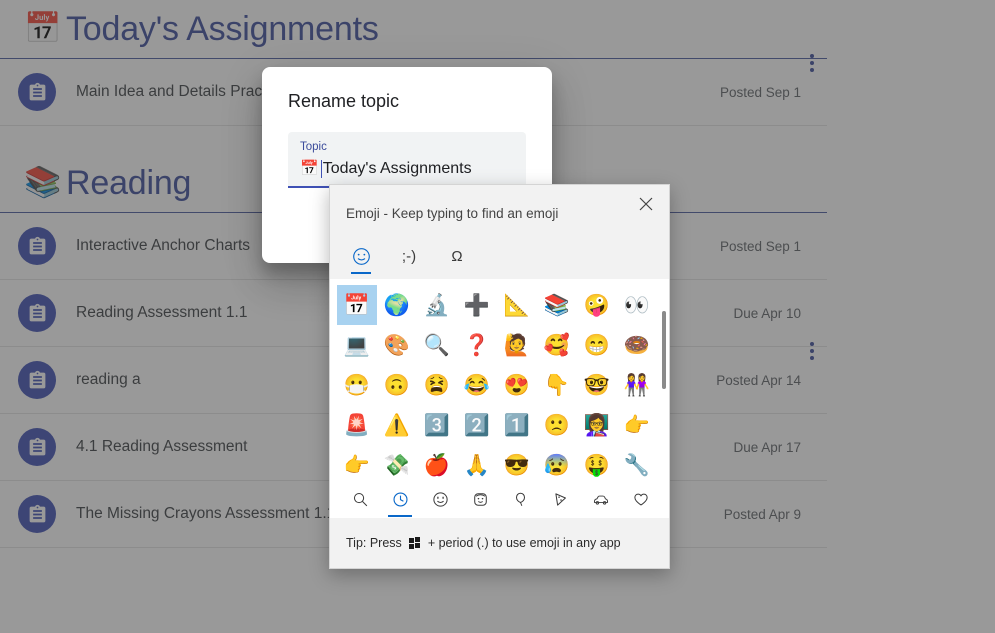  What do you see at coordinates (601, 500) in the screenshot?
I see `category-travel-icon` at bounding box center [601, 500].